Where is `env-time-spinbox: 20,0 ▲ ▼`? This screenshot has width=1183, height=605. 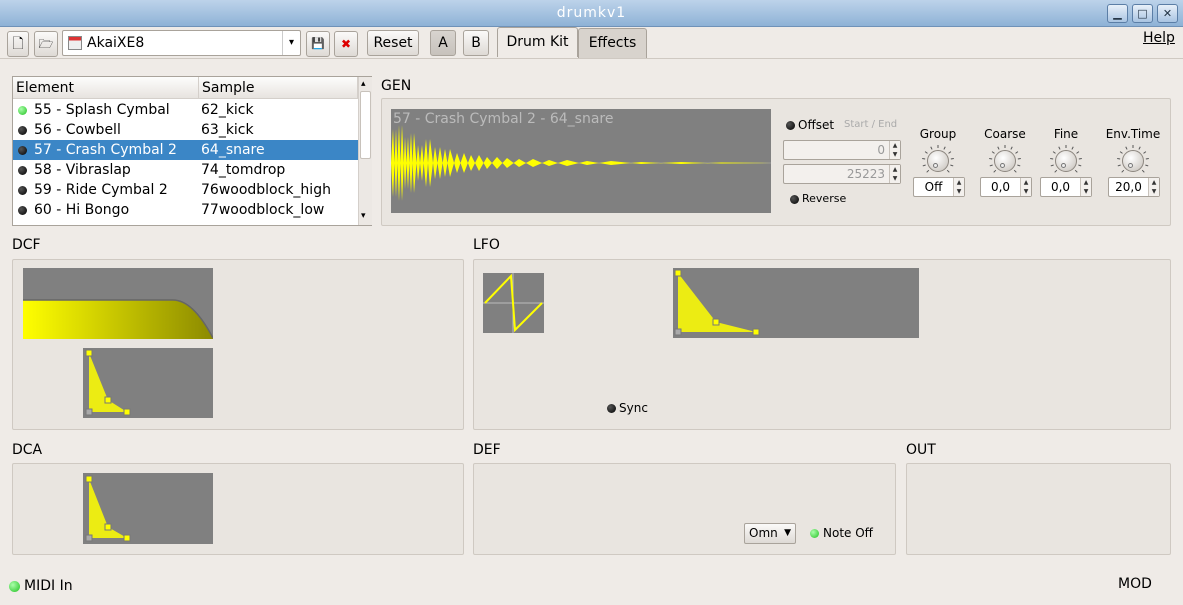
env-time-spinbox: 20,0 ▲ ▼ is located at coordinates (1134, 187).